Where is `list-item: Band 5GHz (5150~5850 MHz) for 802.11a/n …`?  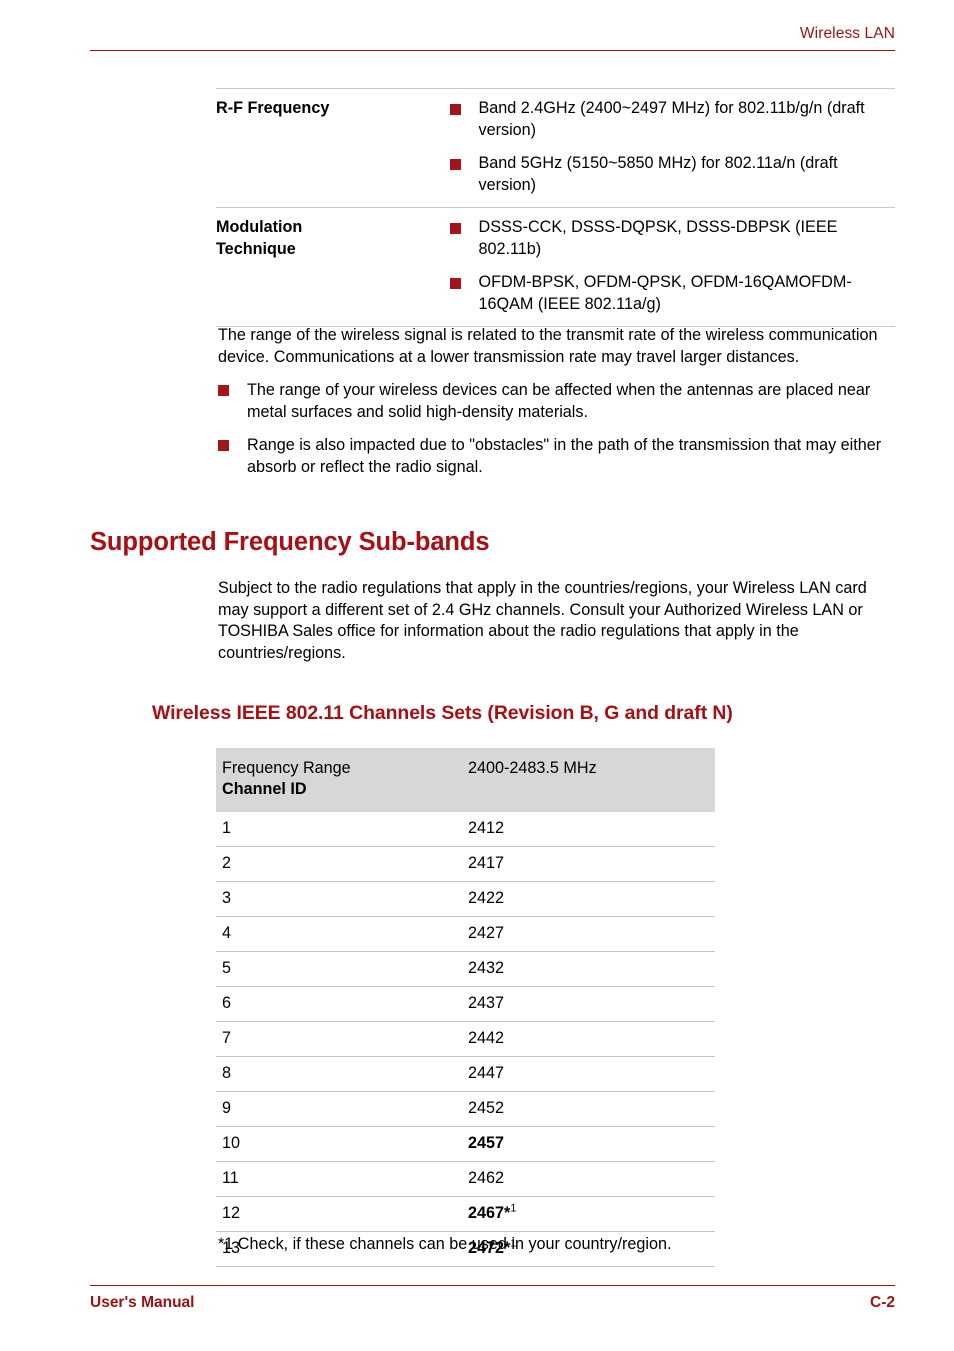
list-item: Band 5GHz (5150~5850 MHz) for 802.11a/n … is located at coordinates (672, 174).